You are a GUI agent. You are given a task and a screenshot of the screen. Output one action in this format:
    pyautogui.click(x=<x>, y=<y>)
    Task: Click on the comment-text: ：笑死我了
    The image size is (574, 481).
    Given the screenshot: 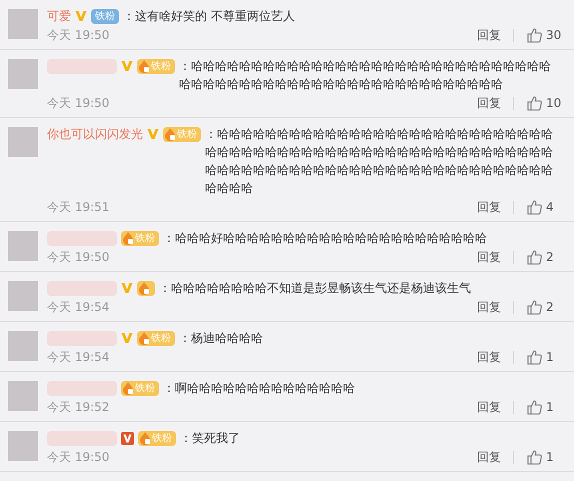 What is the action you would take?
    pyautogui.click(x=210, y=438)
    